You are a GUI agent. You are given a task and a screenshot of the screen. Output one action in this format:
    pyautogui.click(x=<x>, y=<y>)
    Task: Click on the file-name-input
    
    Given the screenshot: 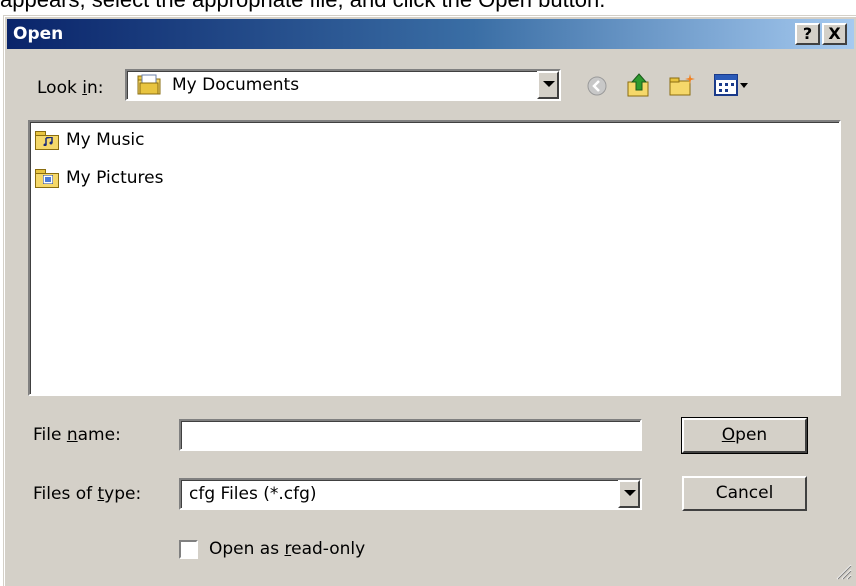 What is the action you would take?
    pyautogui.click(x=410, y=435)
    